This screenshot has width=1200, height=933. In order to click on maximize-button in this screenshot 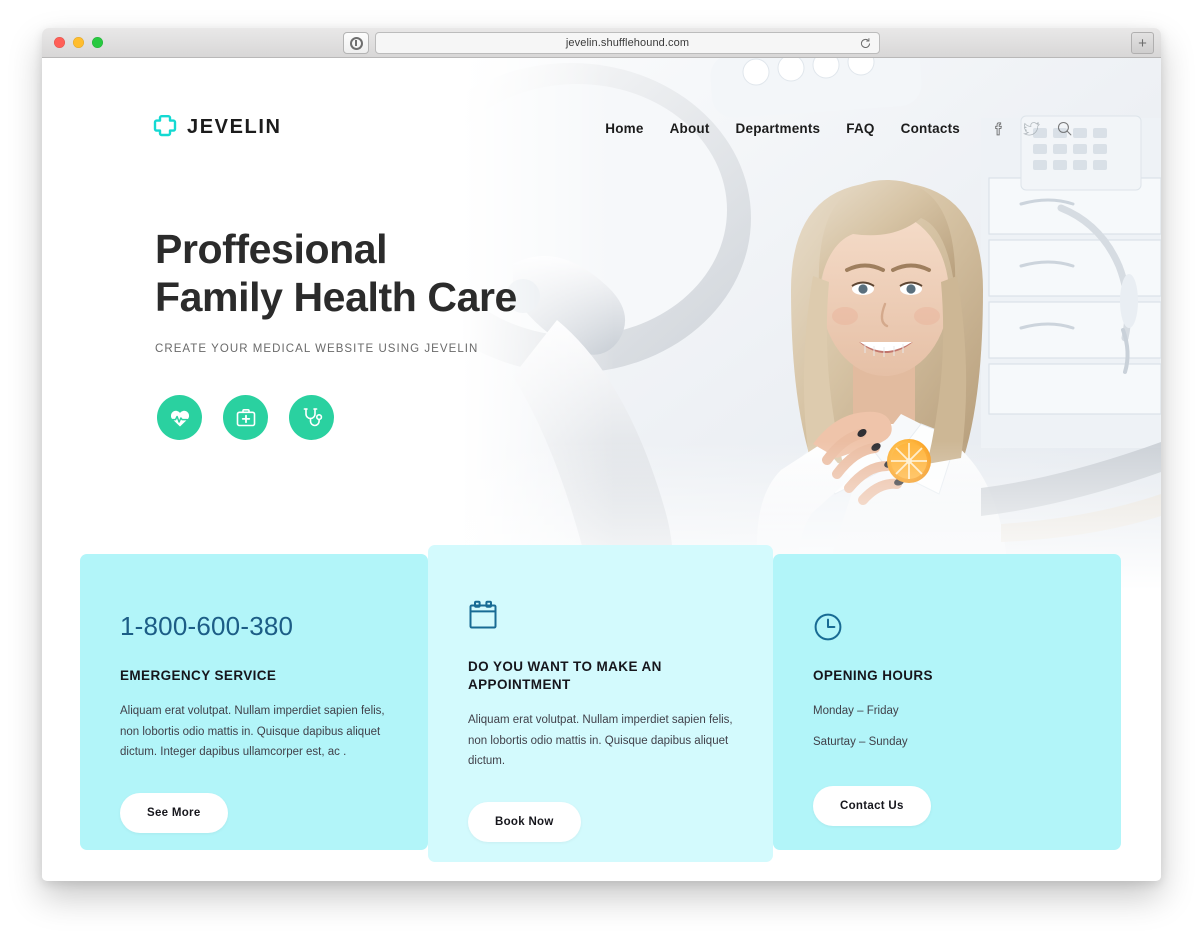, I will do `click(97, 42)`.